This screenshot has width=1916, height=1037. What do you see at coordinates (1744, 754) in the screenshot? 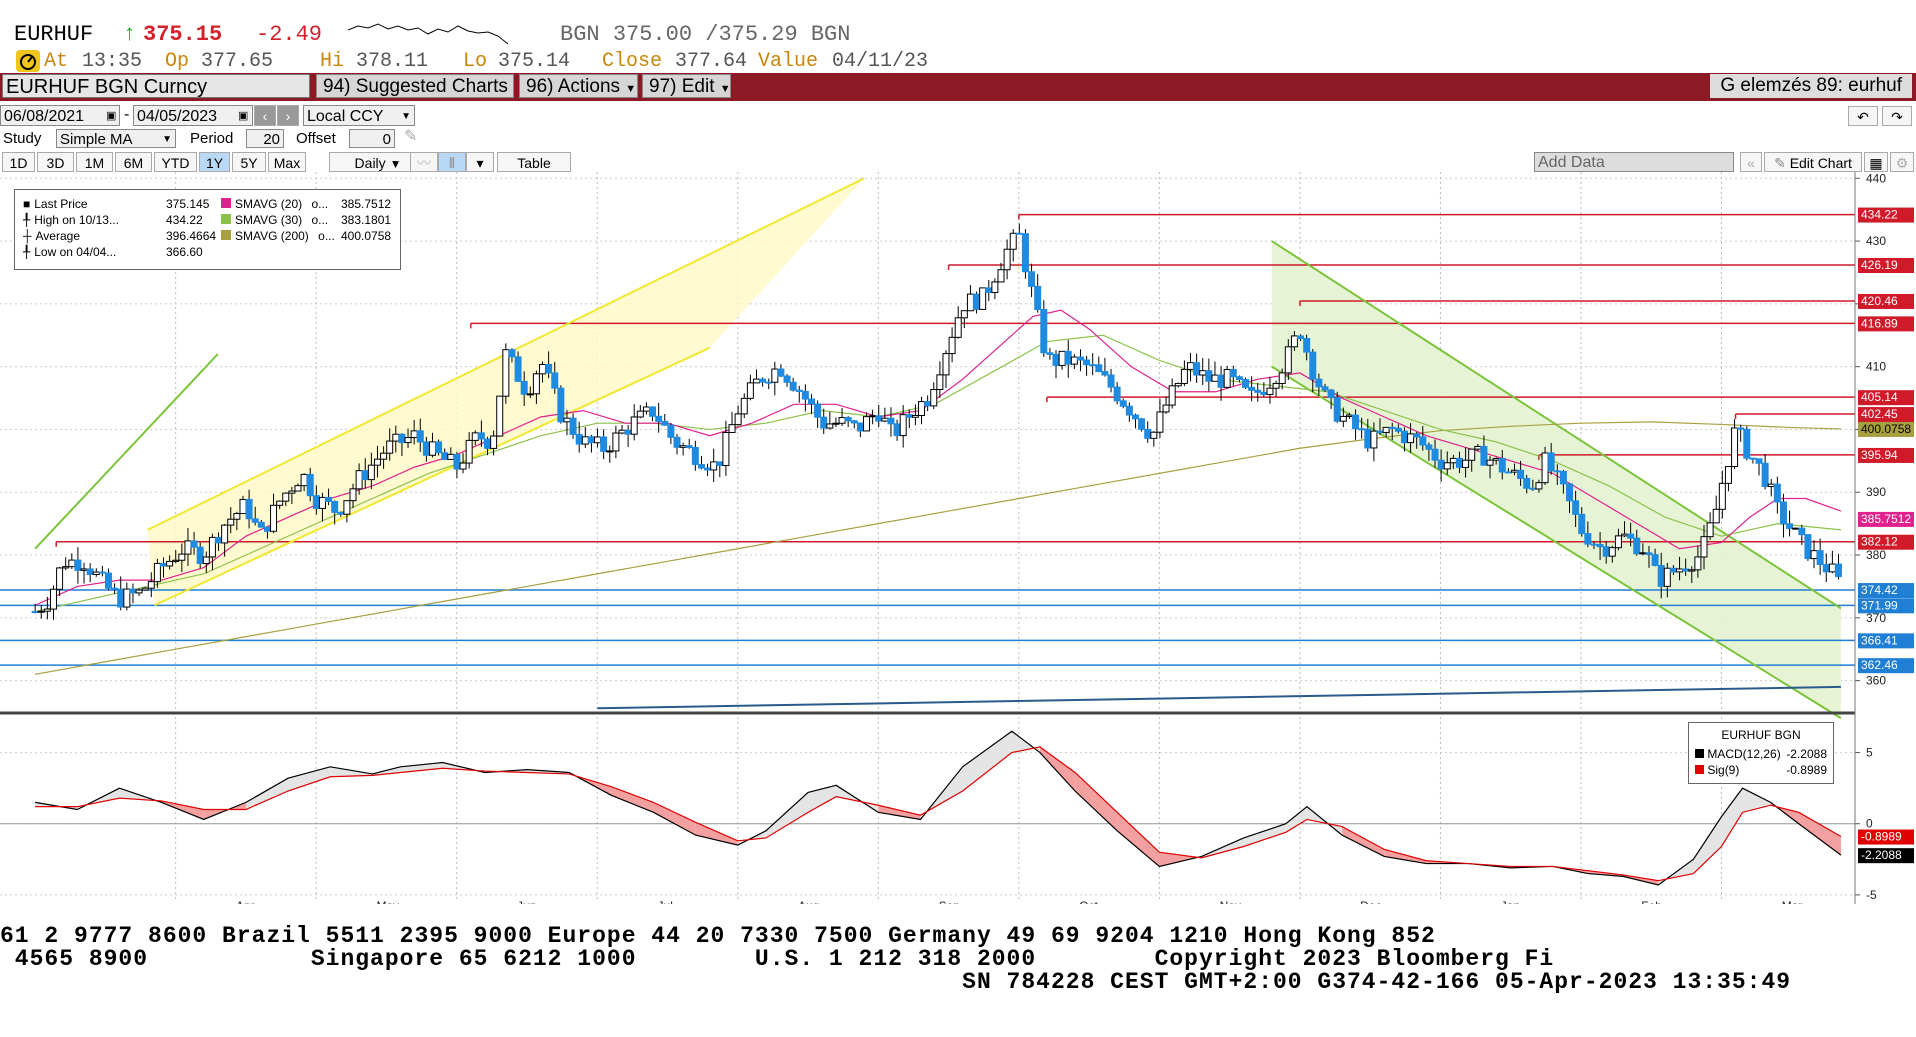
I see `macd-legend-label: MACD(12,26)` at bounding box center [1744, 754].